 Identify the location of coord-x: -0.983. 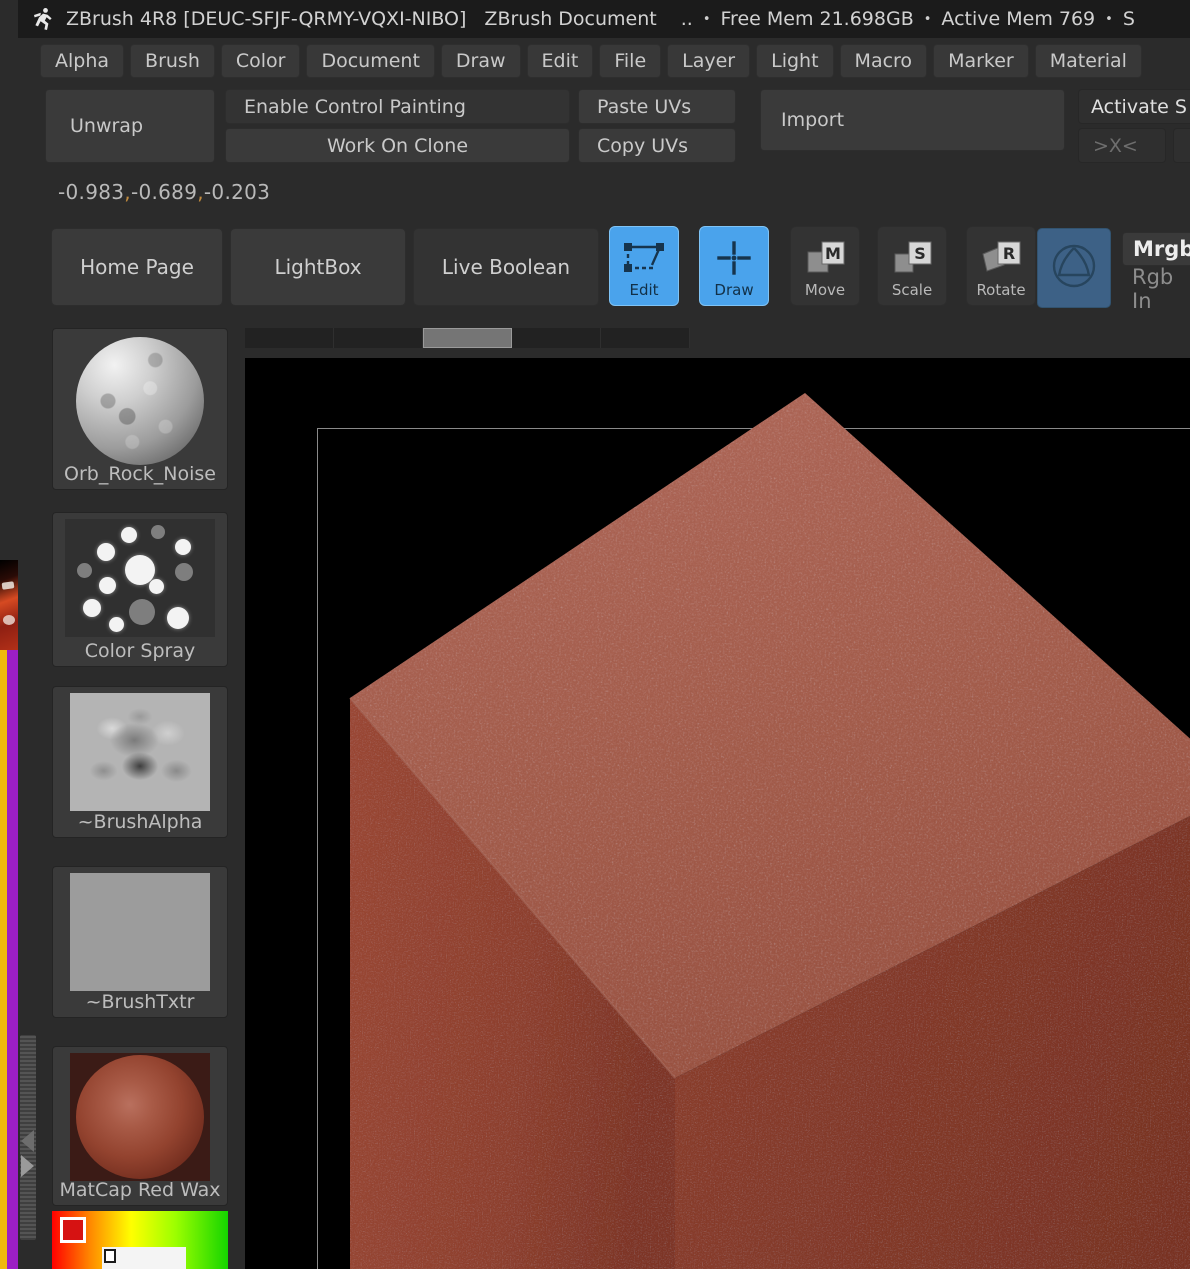
(91, 192).